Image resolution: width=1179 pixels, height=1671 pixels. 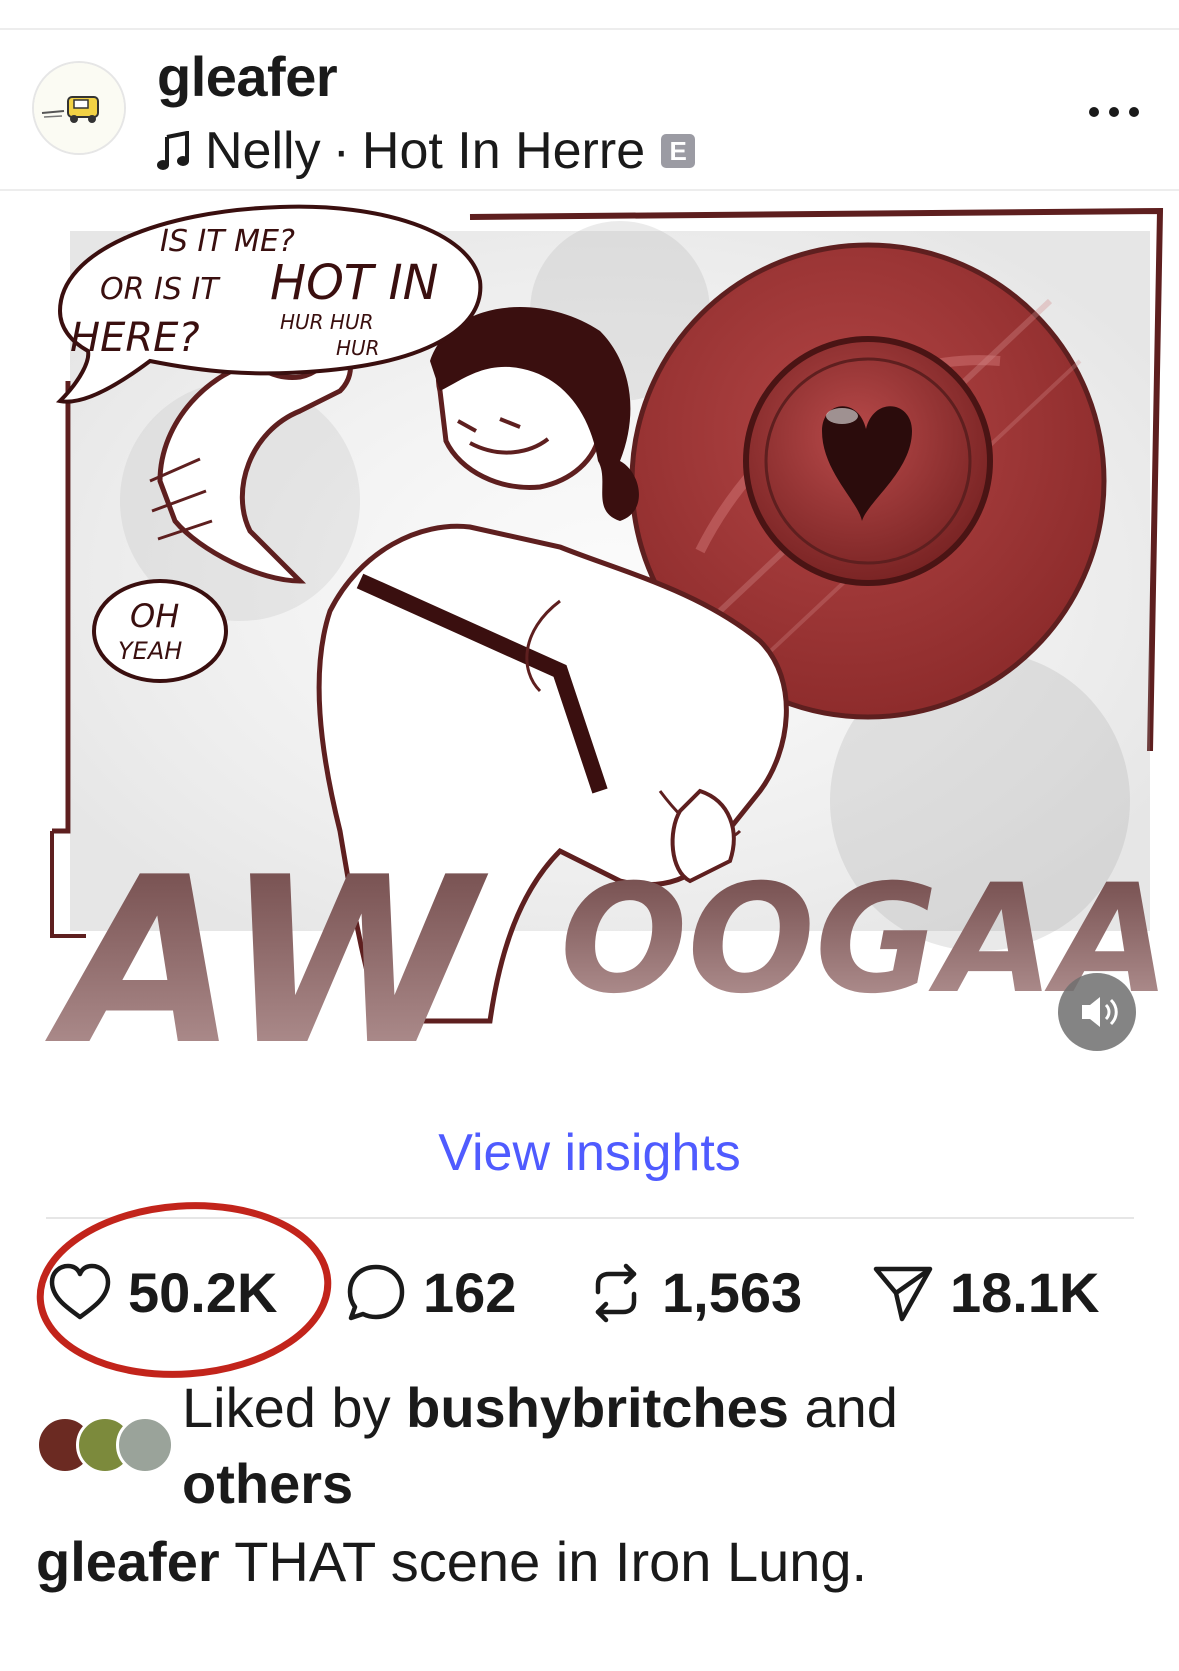 I want to click on liked-by-text: Liked by bushybritches and others, so click(x=540, y=1446).